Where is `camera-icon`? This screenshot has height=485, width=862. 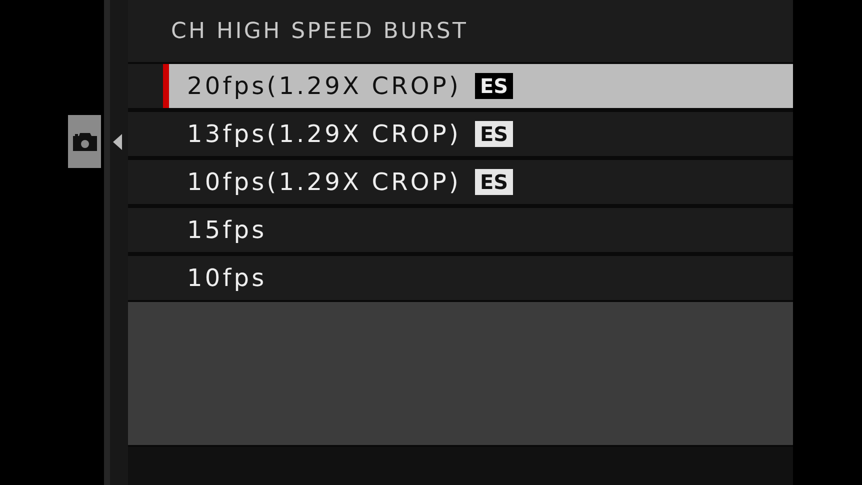
camera-icon is located at coordinates (84, 141).